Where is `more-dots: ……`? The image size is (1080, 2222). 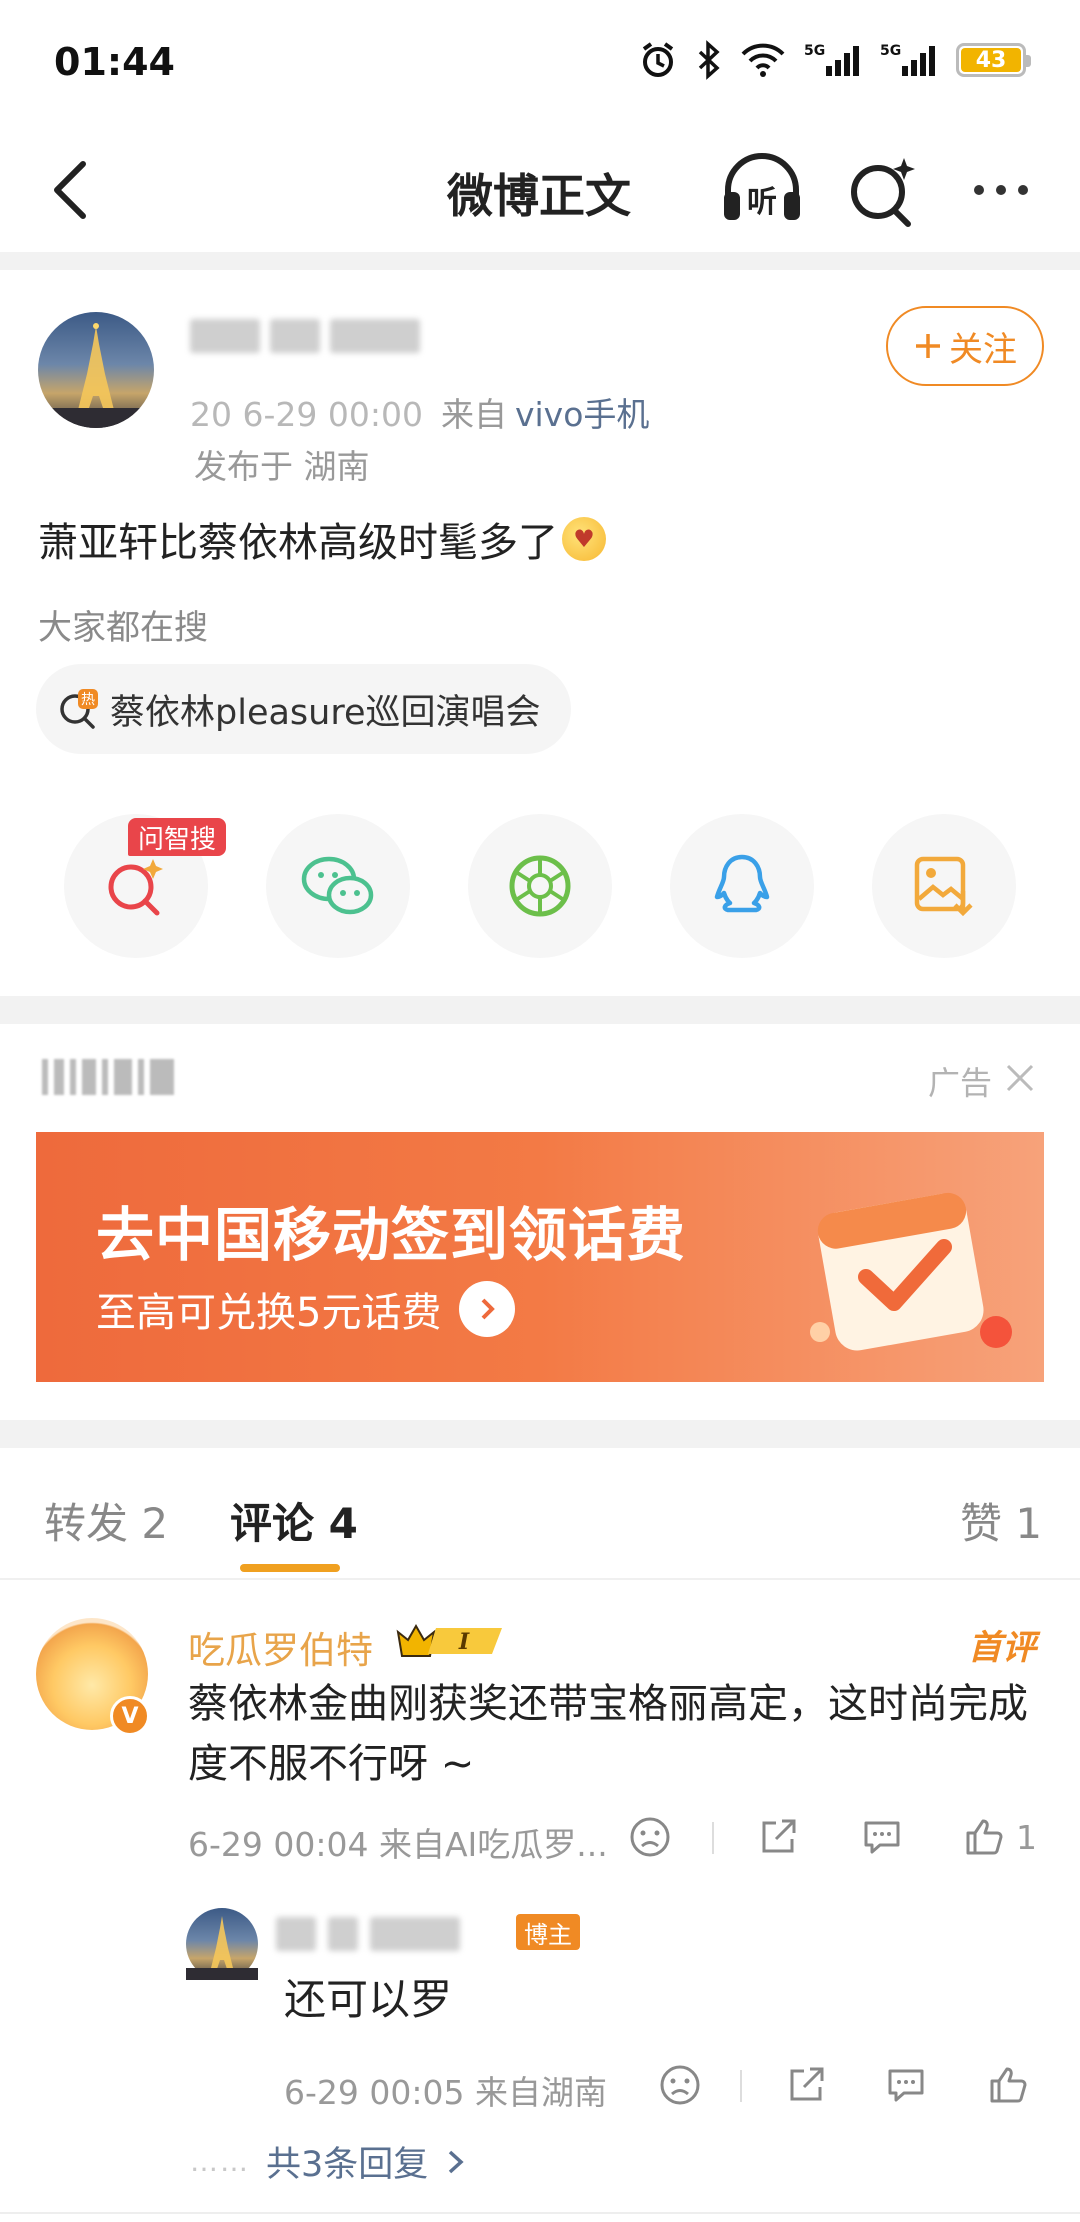 more-dots: …… is located at coordinates (220, 2161).